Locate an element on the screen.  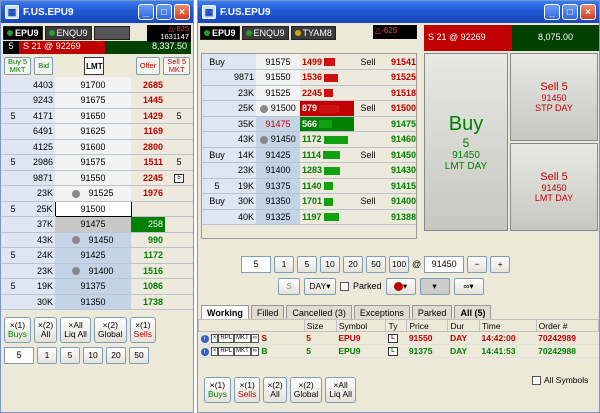
x-icon: × is located at coordinates (214, 339).